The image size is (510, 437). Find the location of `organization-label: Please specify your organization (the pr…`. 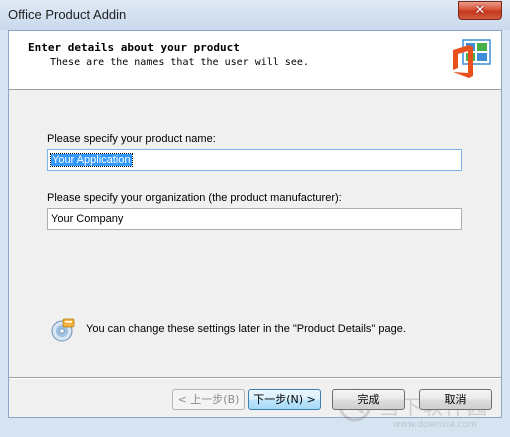

organization-label: Please specify your organization (the pr… is located at coordinates (194, 198).